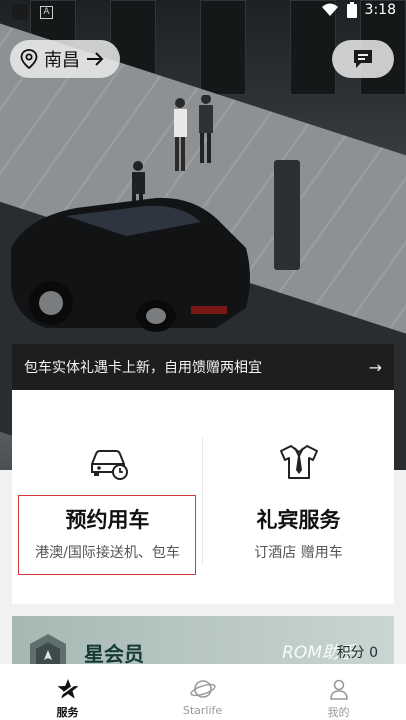  Describe the element at coordinates (29, 59) in the screenshot. I see `location-pin-icon` at that location.